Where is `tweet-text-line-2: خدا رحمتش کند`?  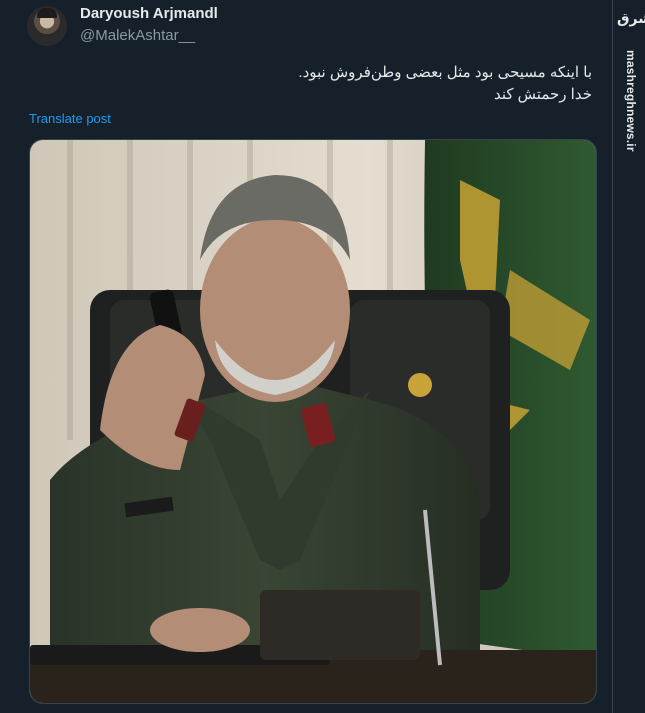
tweet-text-line-2: خدا رحمتش کند is located at coordinates (542, 94).